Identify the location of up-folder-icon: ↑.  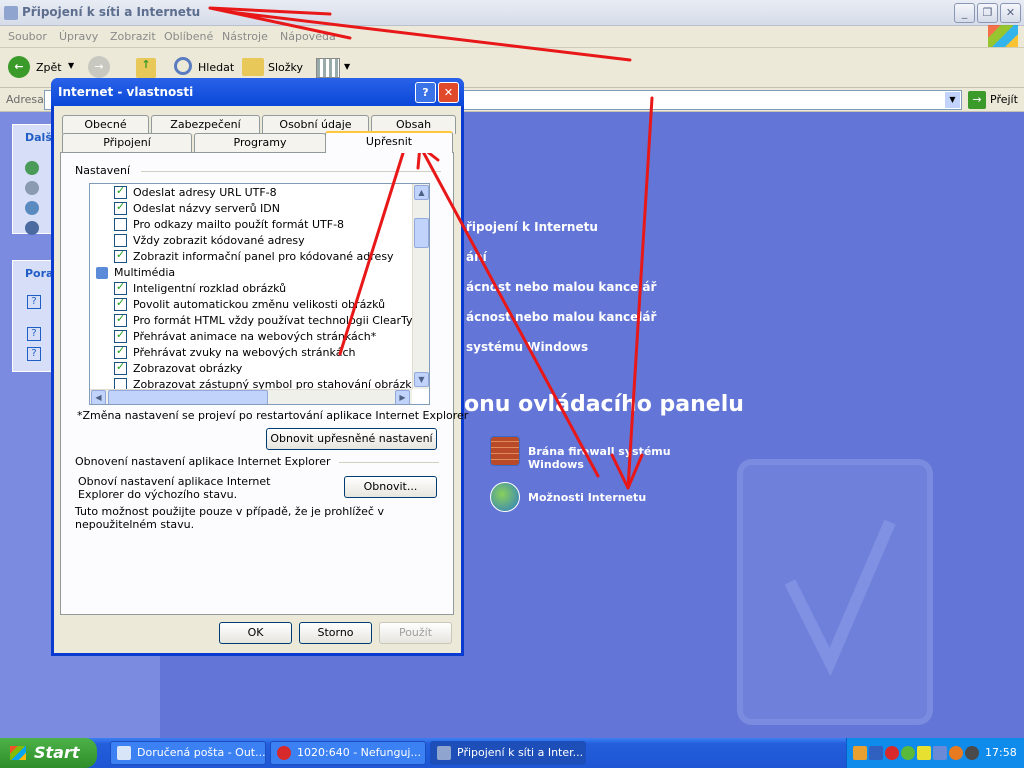
(146, 68).